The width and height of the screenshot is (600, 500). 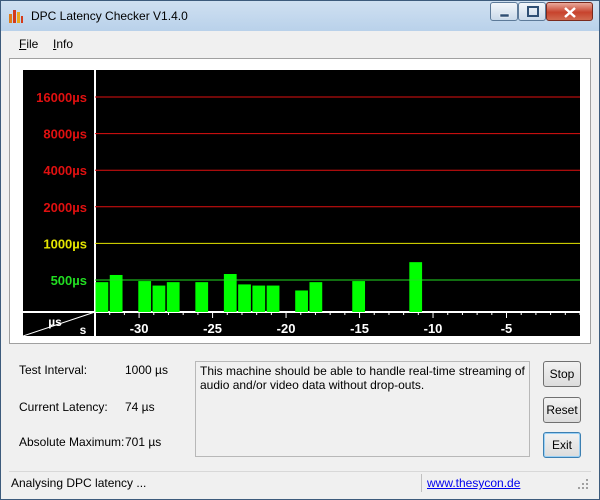 I want to click on reset-button: Reset, so click(x=562, y=410).